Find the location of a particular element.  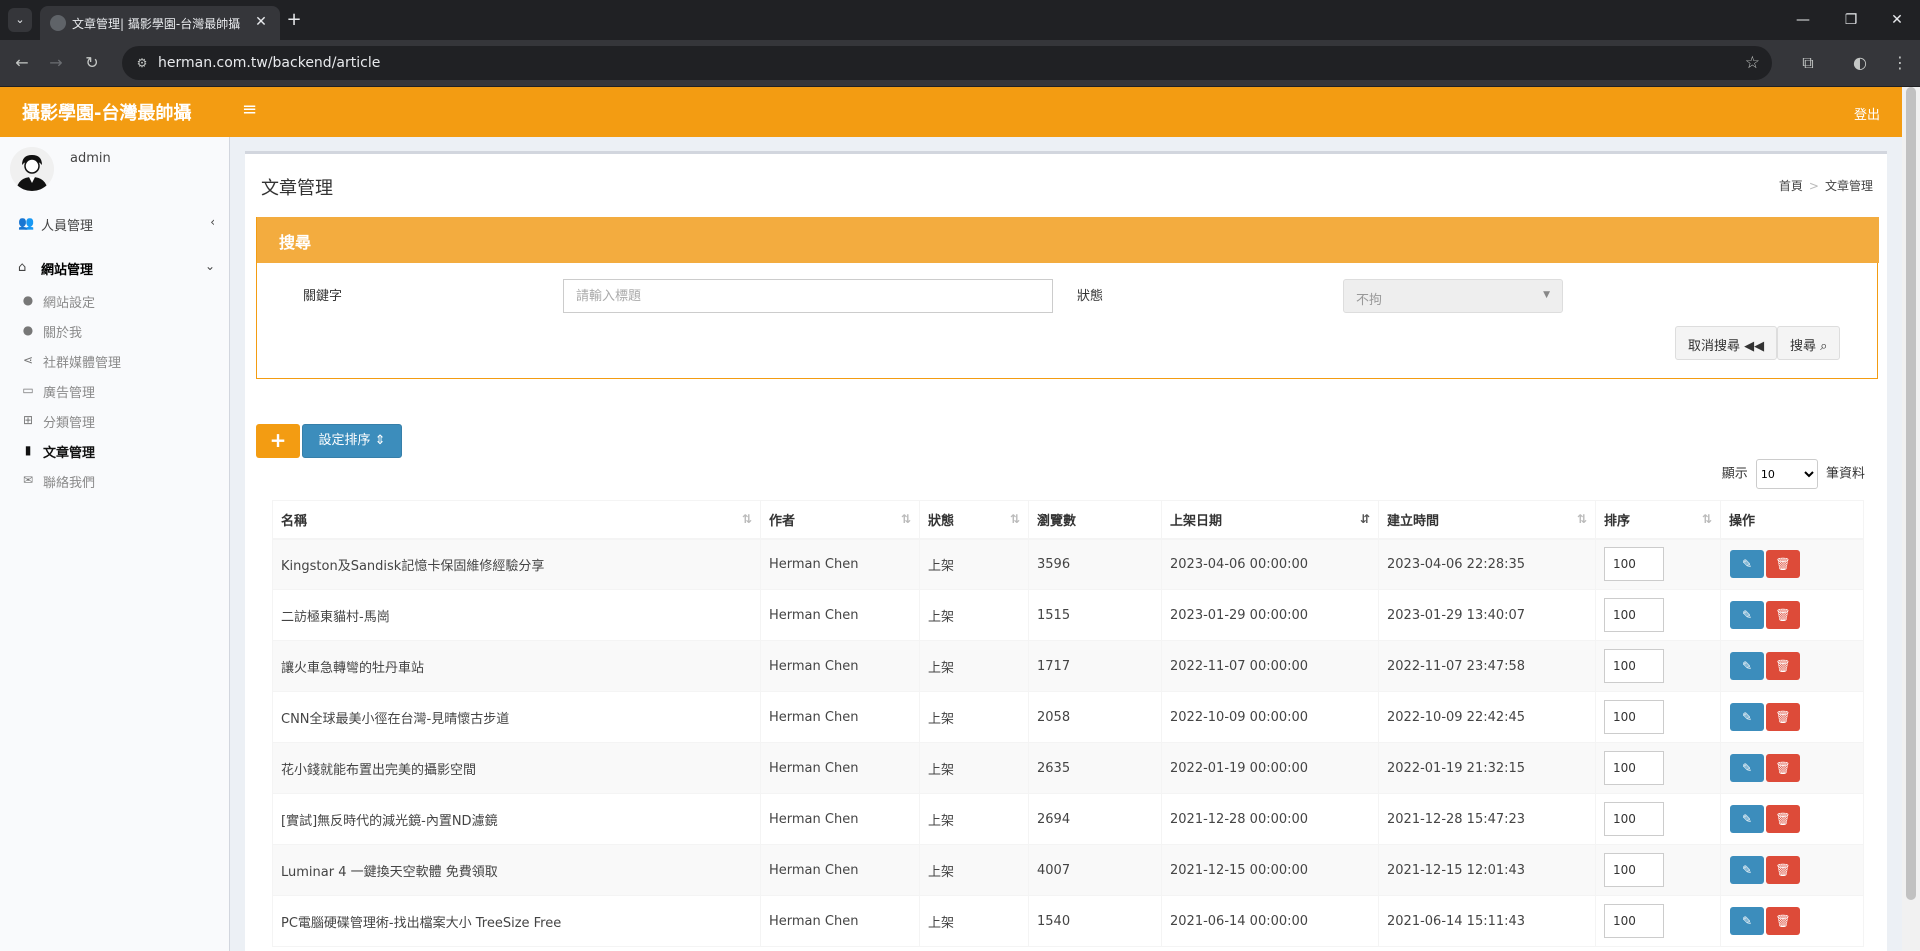

address-bar: ⚙ herman.com.tw/backend/article ☆ is located at coordinates (947, 63).